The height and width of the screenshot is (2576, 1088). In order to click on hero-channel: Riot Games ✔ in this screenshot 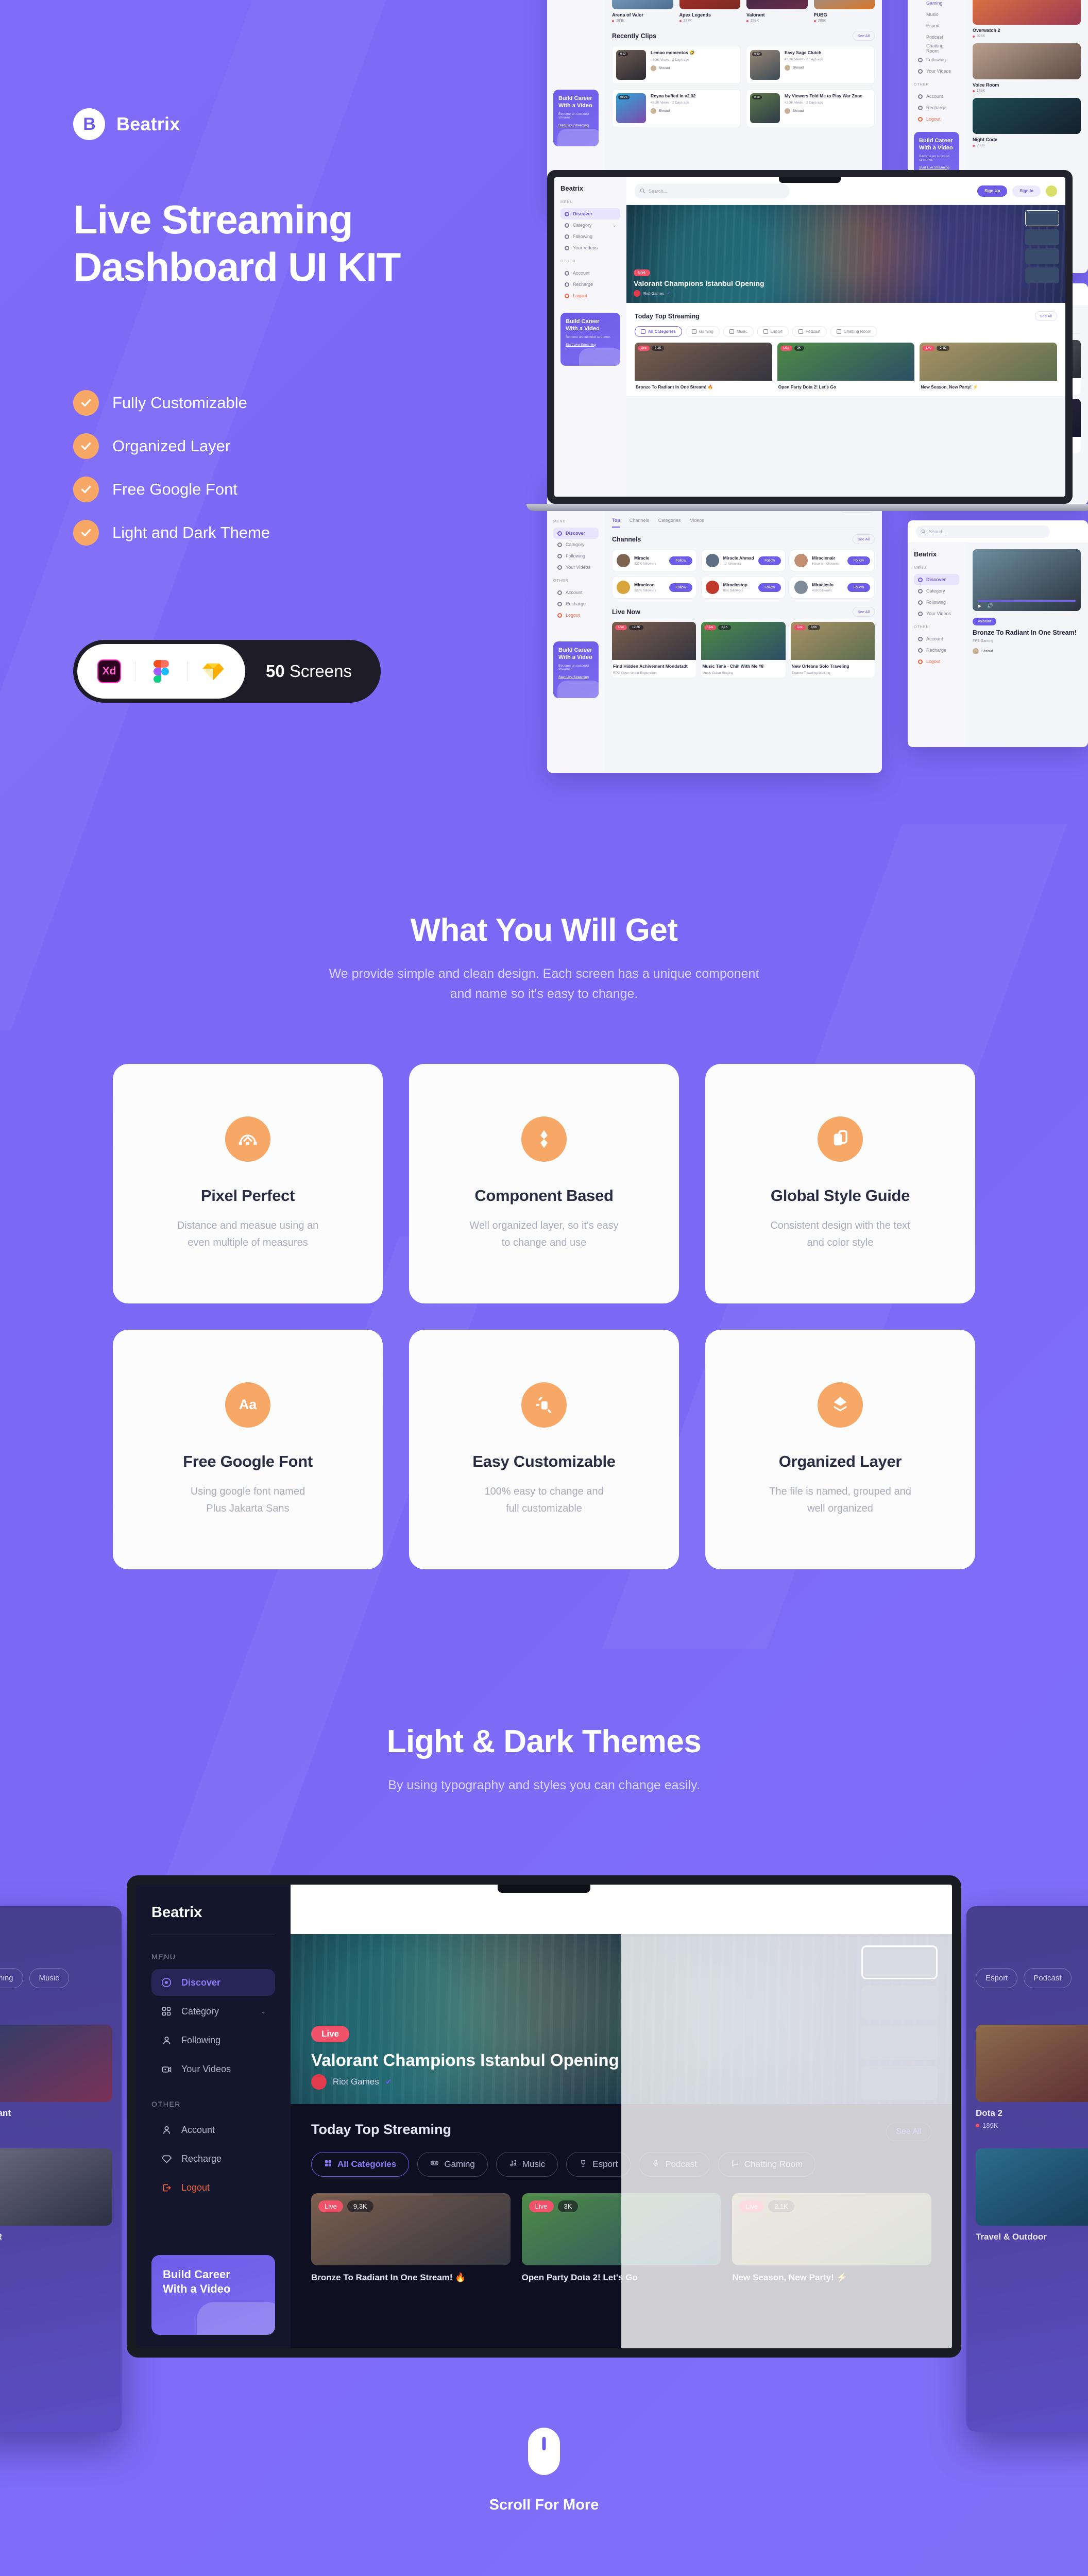, I will do `click(351, 2082)`.